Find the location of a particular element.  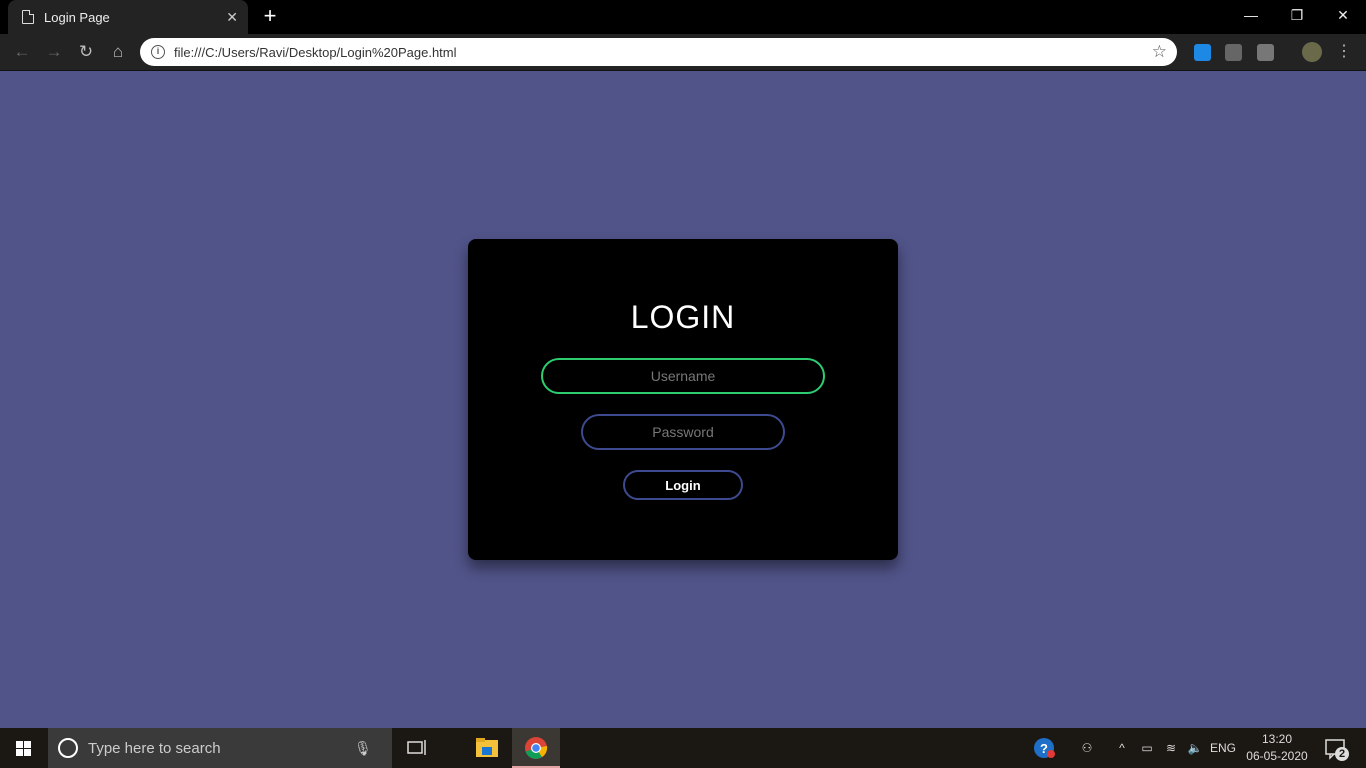

windows-taskbar: 🎙 ? ⚇ ^ ▭ ≋ 🔈 ENG 13:20 06-05-2020 2 is located at coordinates (683, 748).